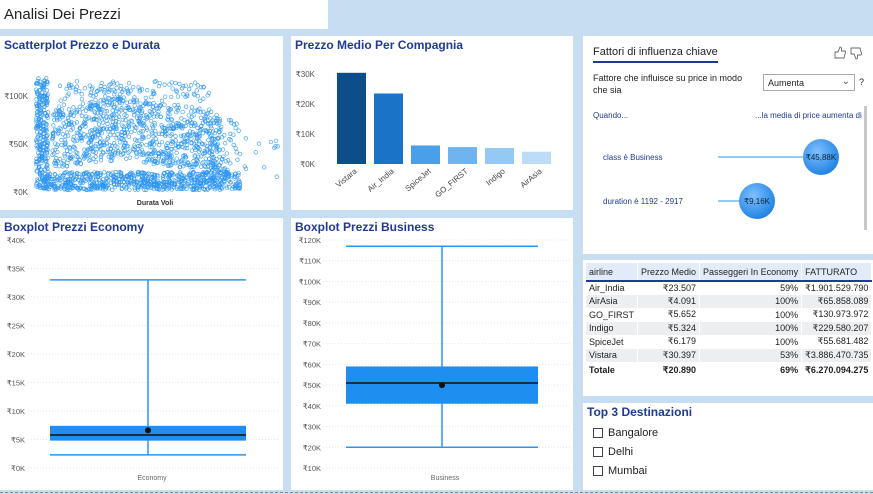  Describe the element at coordinates (612, 272) in the screenshot. I see `column-header-airline: airline` at that location.